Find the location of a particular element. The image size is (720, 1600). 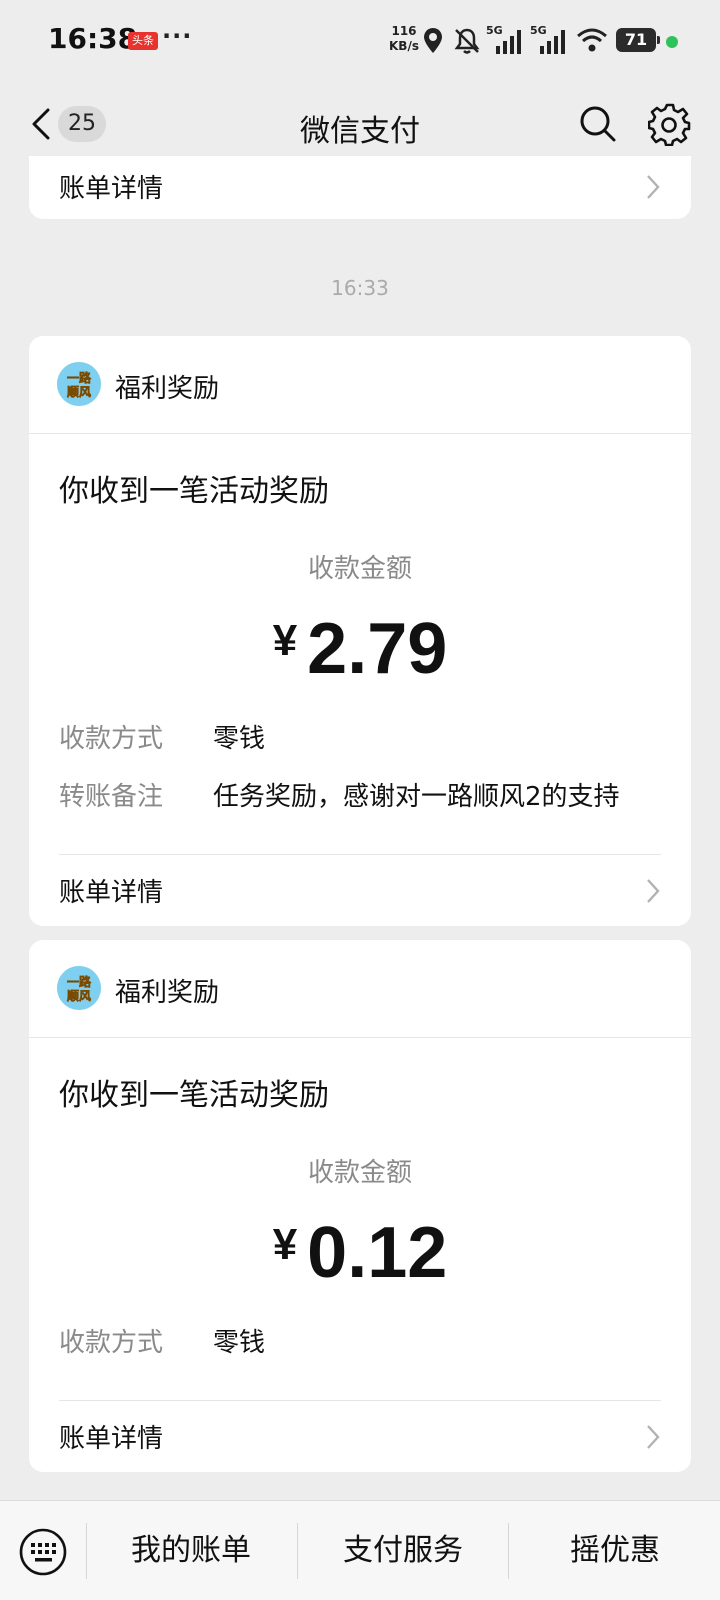

privacy-indicator-dot is located at coordinates (672, 42).